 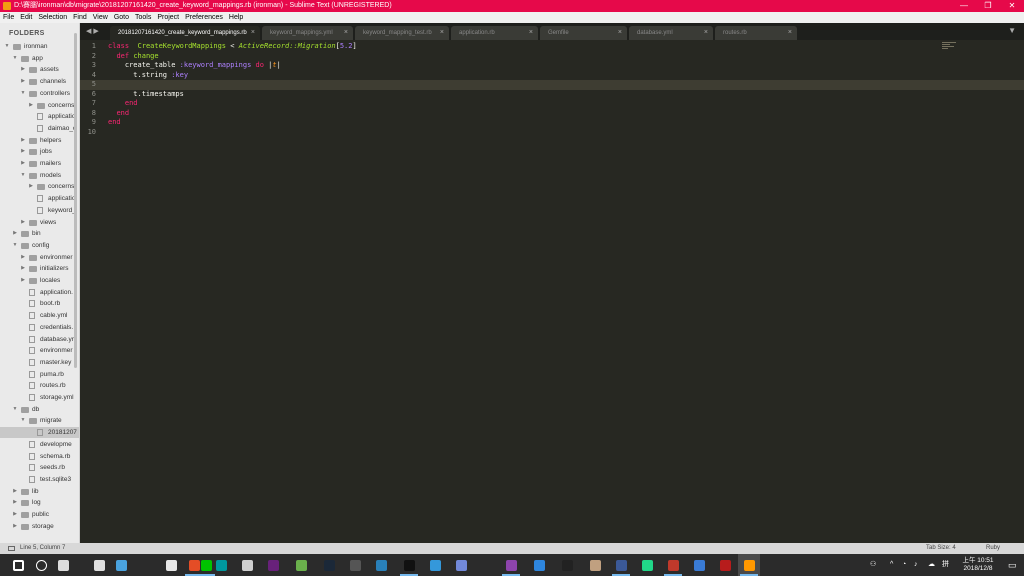 What do you see at coordinates (39, 502) in the screenshot?
I see `folder-item: ▶ log` at bounding box center [39, 502].